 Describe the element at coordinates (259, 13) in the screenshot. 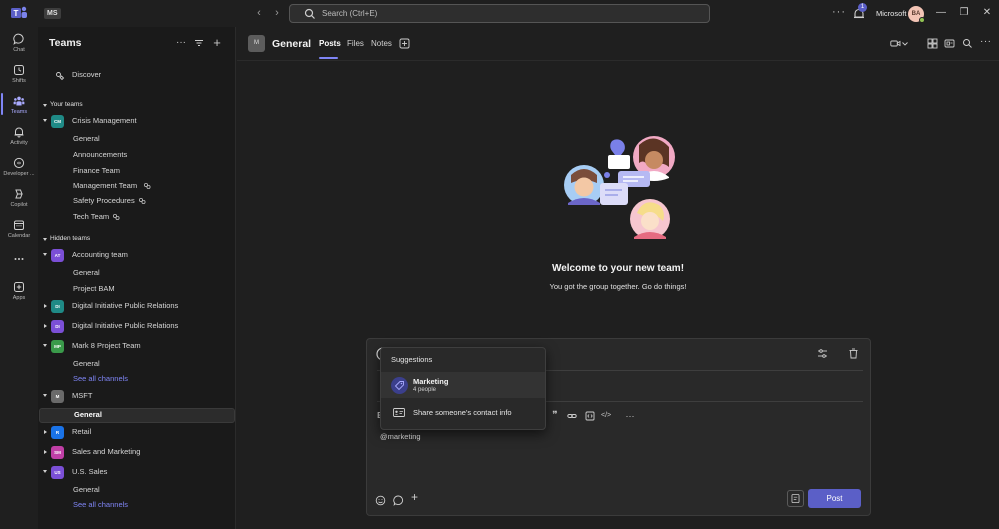

I see `back-arrow-icon: ‹` at that location.